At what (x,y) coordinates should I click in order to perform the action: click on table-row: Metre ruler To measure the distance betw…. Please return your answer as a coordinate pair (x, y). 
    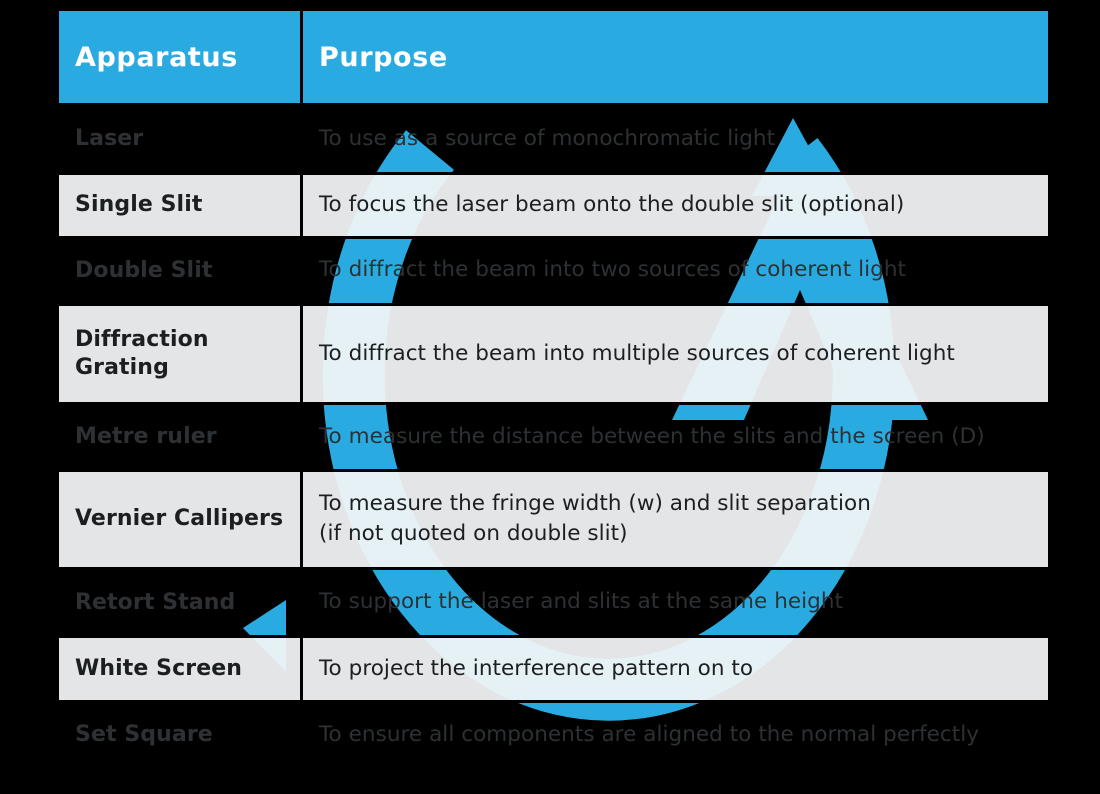
    Looking at the image, I should click on (553, 437).